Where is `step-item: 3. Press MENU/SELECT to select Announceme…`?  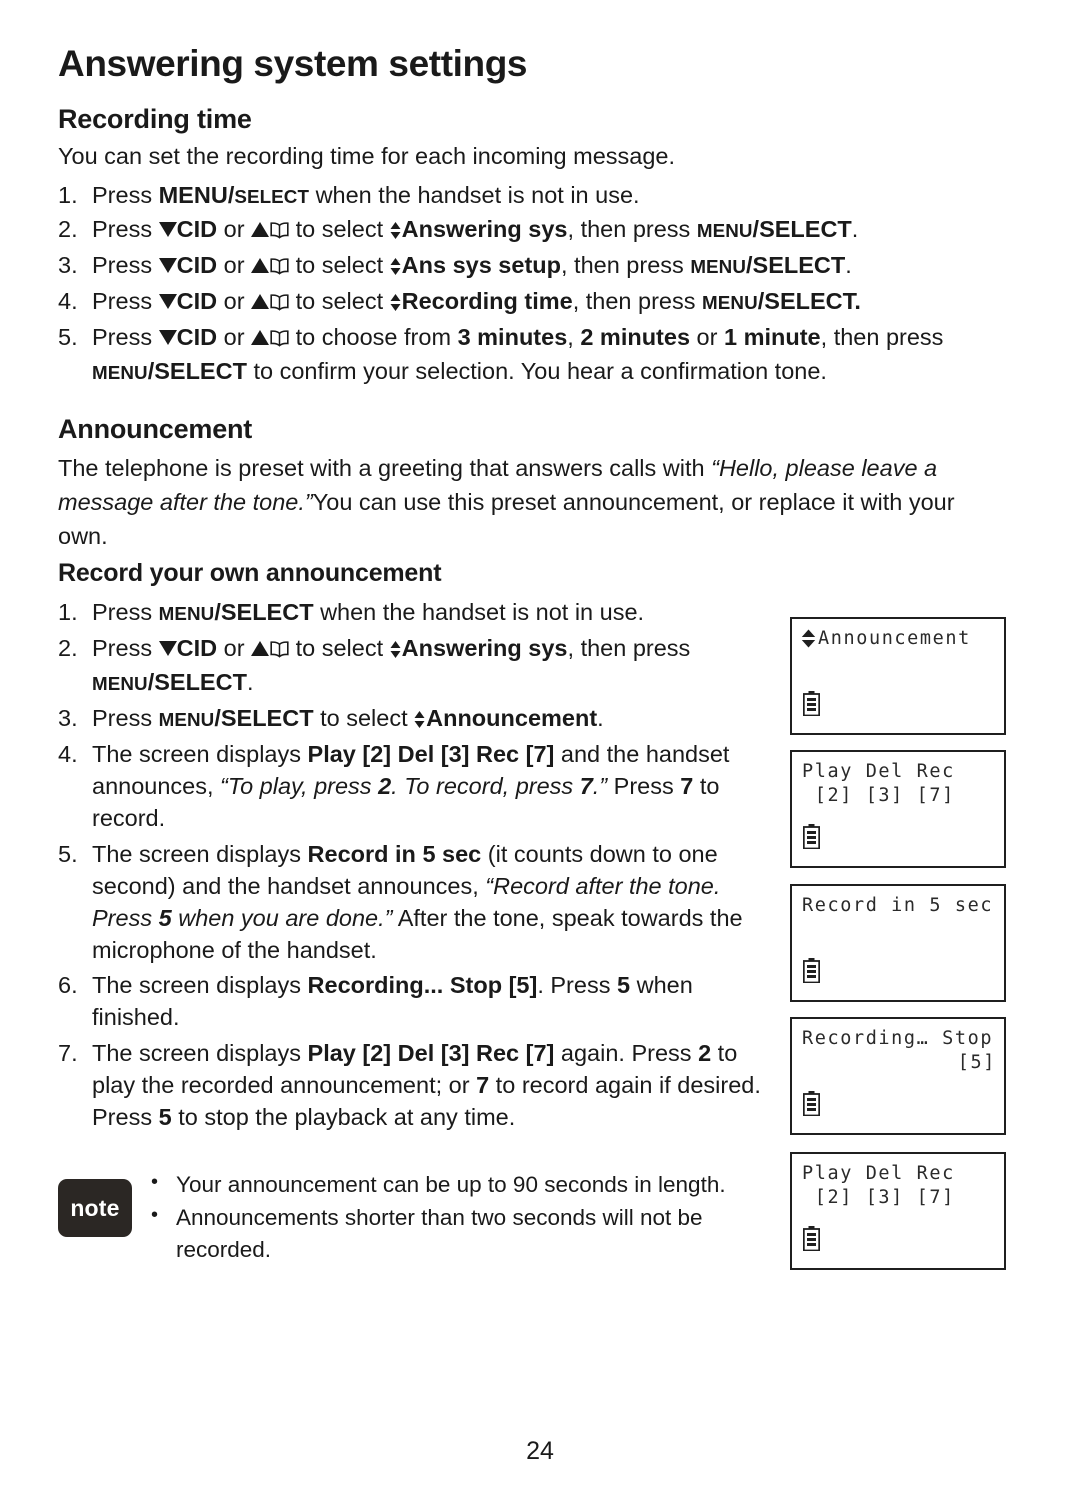
step-item: 3. Press MENU/SELECT to select Announceme… is located at coordinates (419, 719).